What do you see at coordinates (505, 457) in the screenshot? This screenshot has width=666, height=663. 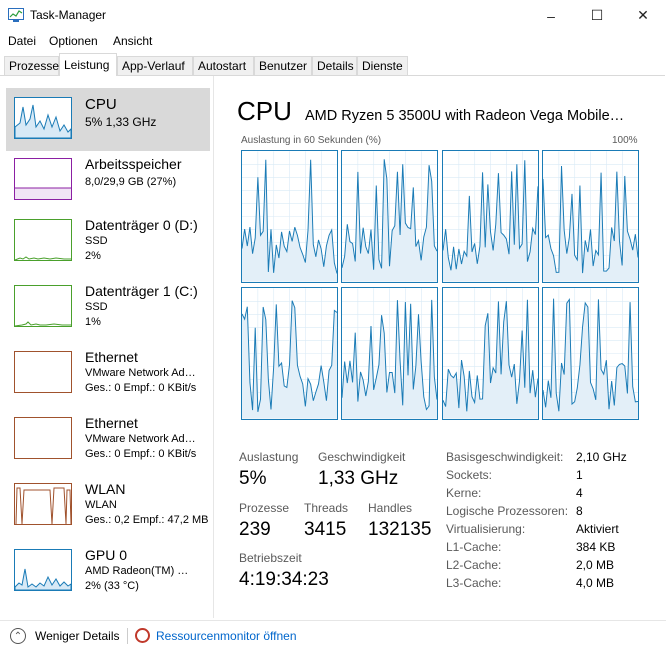 I see `detail-key: Basisgeschwindigkeit:` at bounding box center [505, 457].